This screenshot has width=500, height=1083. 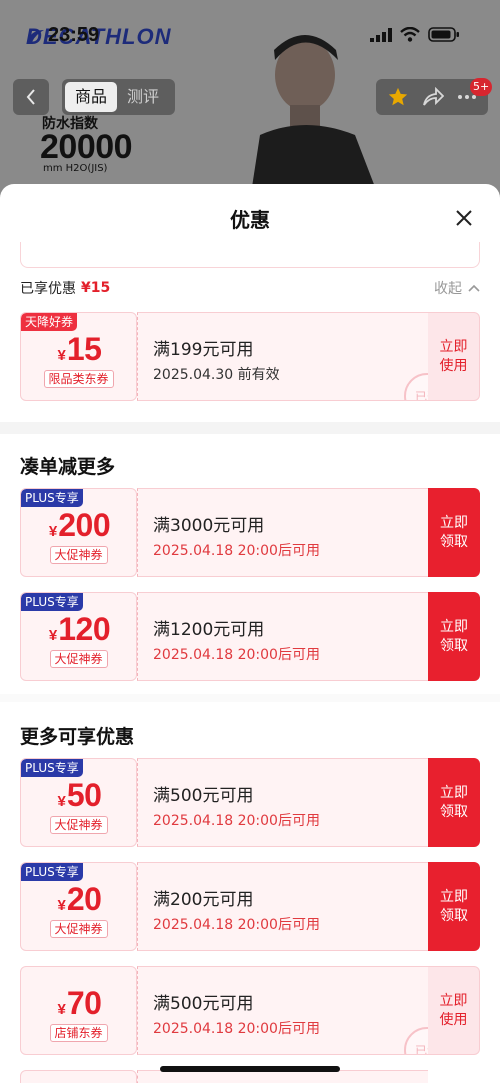 I want to click on enjoyed-label: 已享优惠, so click(x=48, y=289).